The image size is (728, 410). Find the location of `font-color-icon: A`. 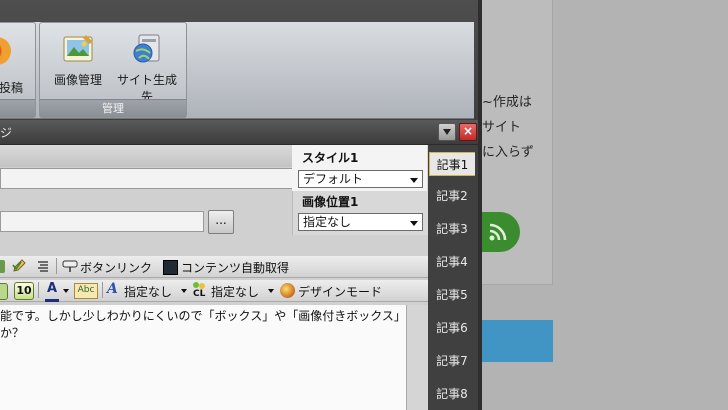

font-color-icon: A is located at coordinates (52, 291).